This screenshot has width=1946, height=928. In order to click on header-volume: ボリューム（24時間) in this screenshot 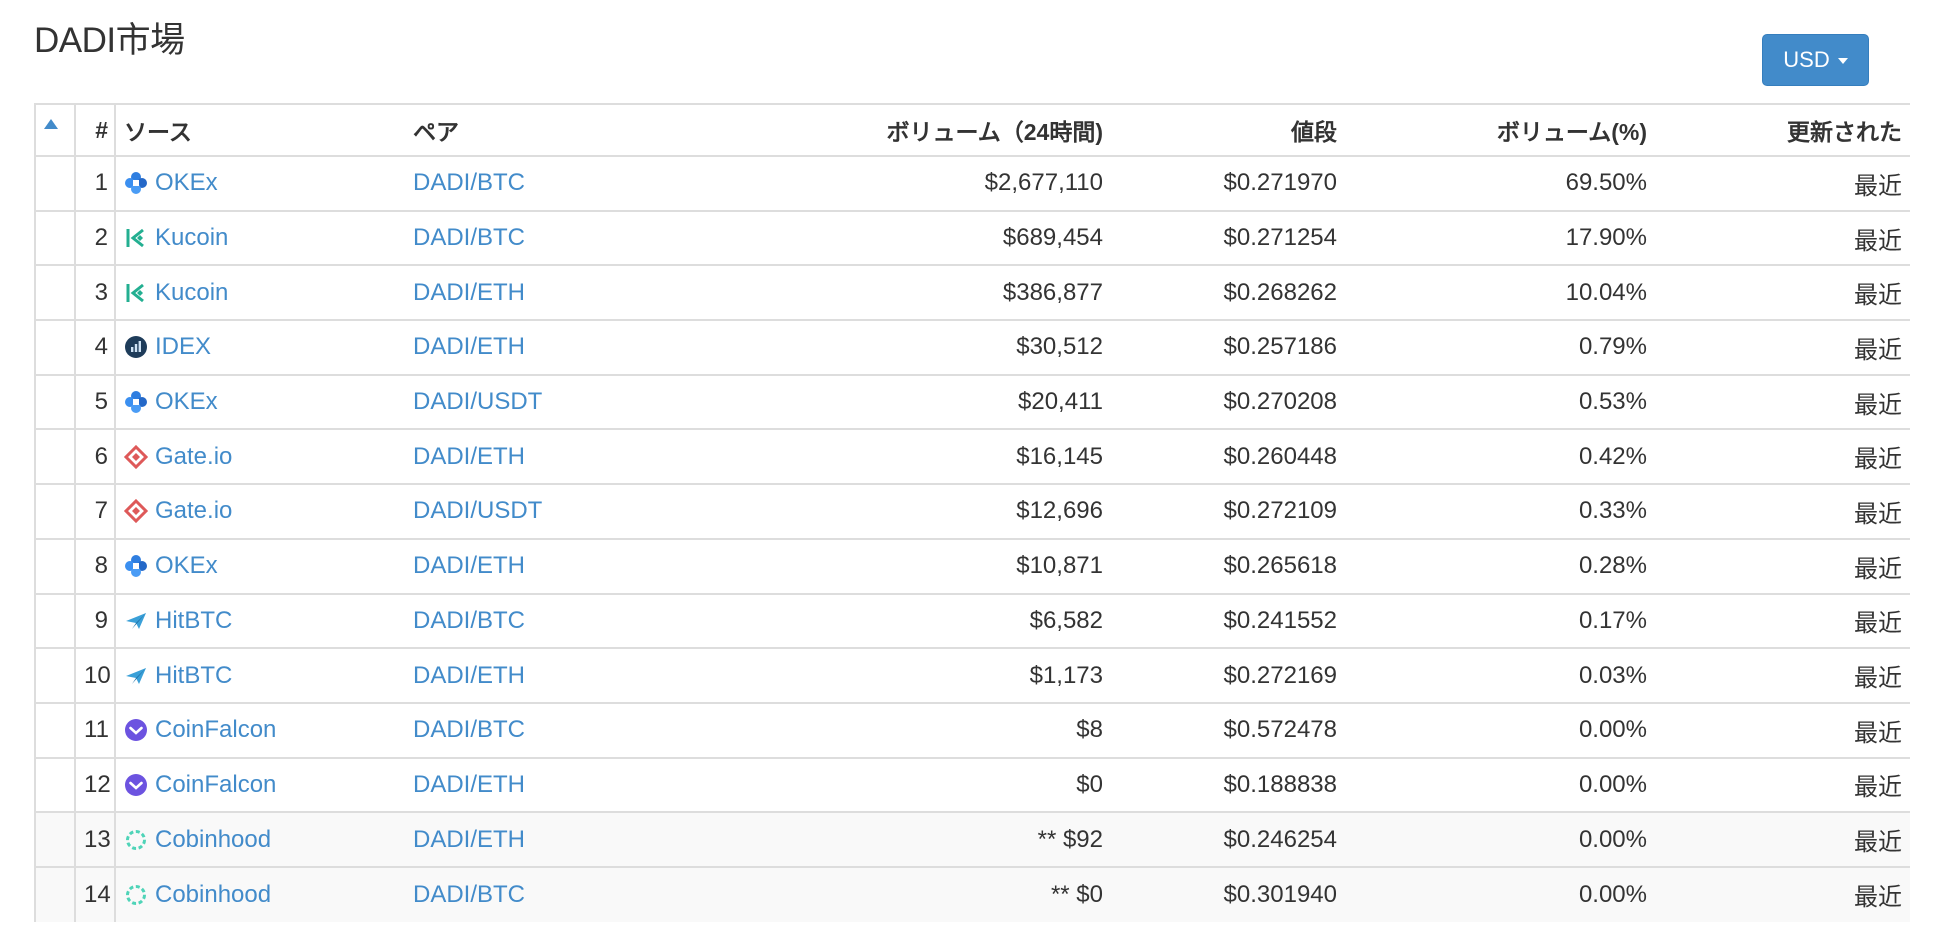, I will do `click(875, 130)`.